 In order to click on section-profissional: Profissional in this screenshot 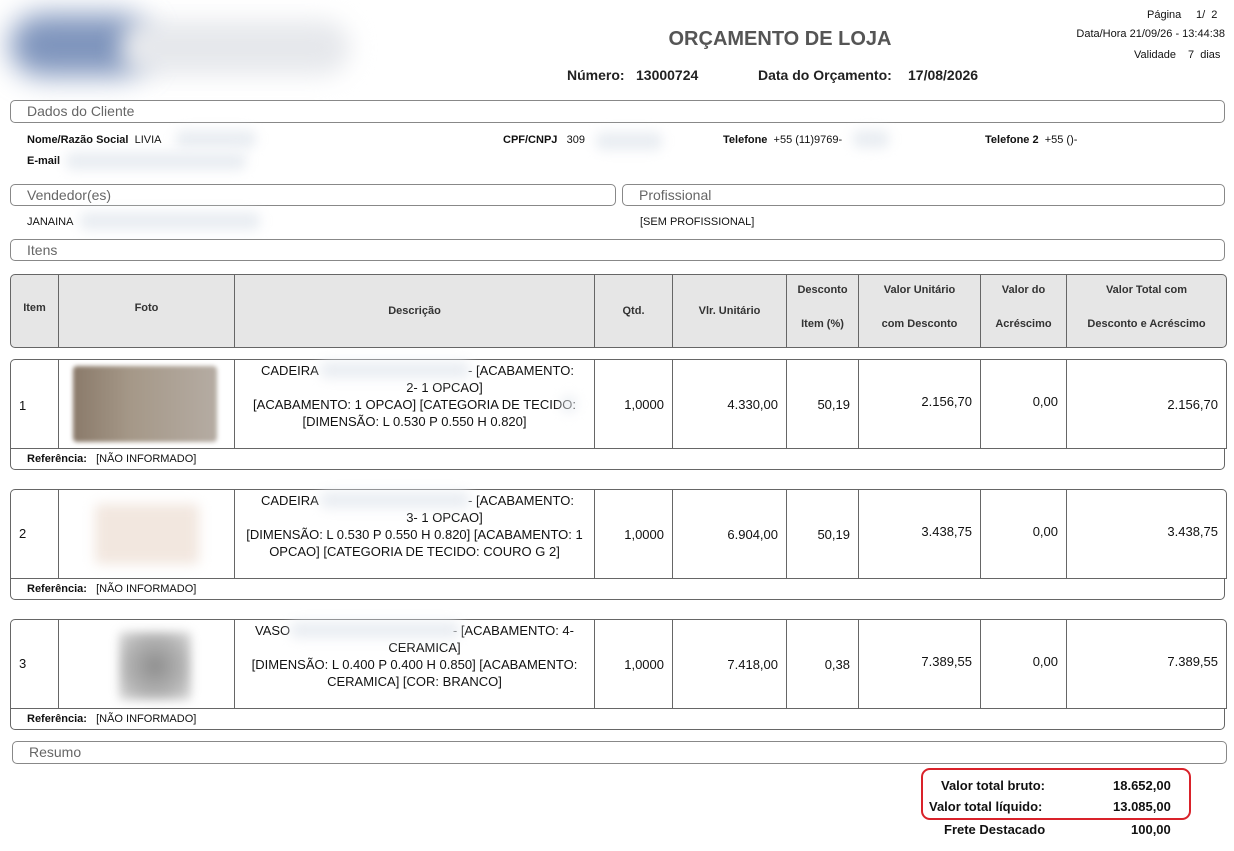, I will do `click(923, 195)`.